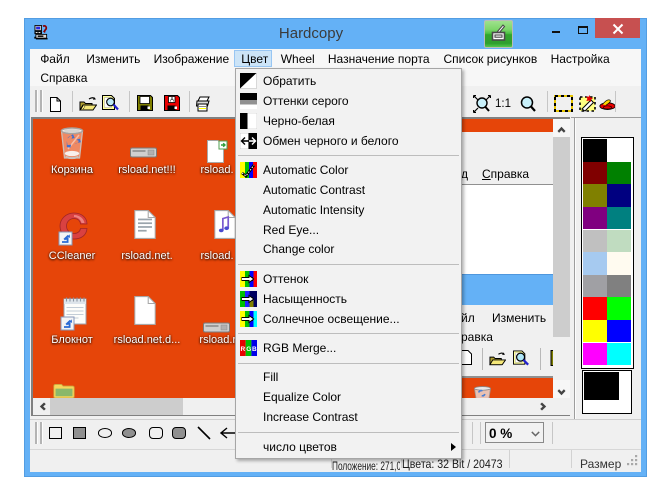 This screenshot has width=672, height=503. What do you see at coordinates (172, 101) in the screenshot?
I see `svg-text: A` at bounding box center [172, 101].